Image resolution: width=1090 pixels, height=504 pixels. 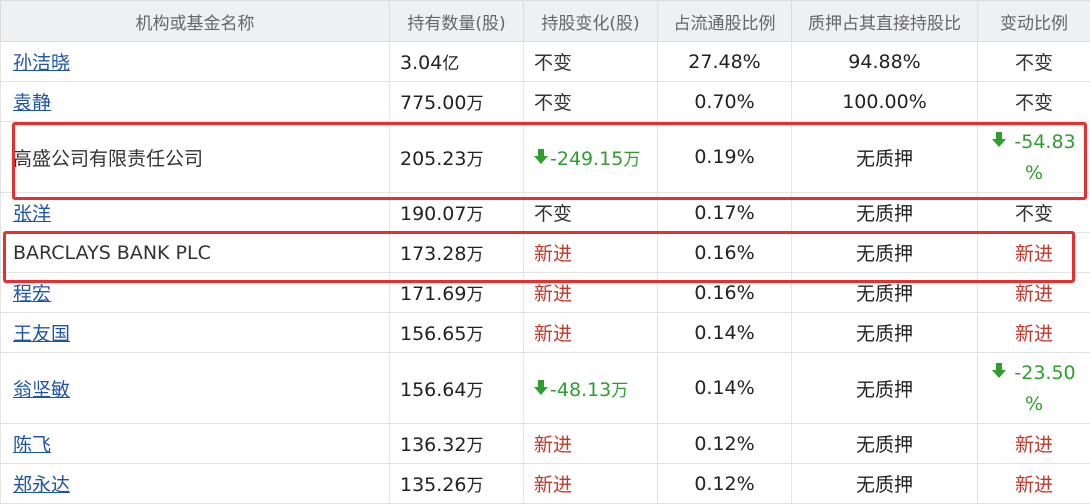 What do you see at coordinates (433, 445) in the screenshot?
I see `holding-qty-value: 136.32` at bounding box center [433, 445].